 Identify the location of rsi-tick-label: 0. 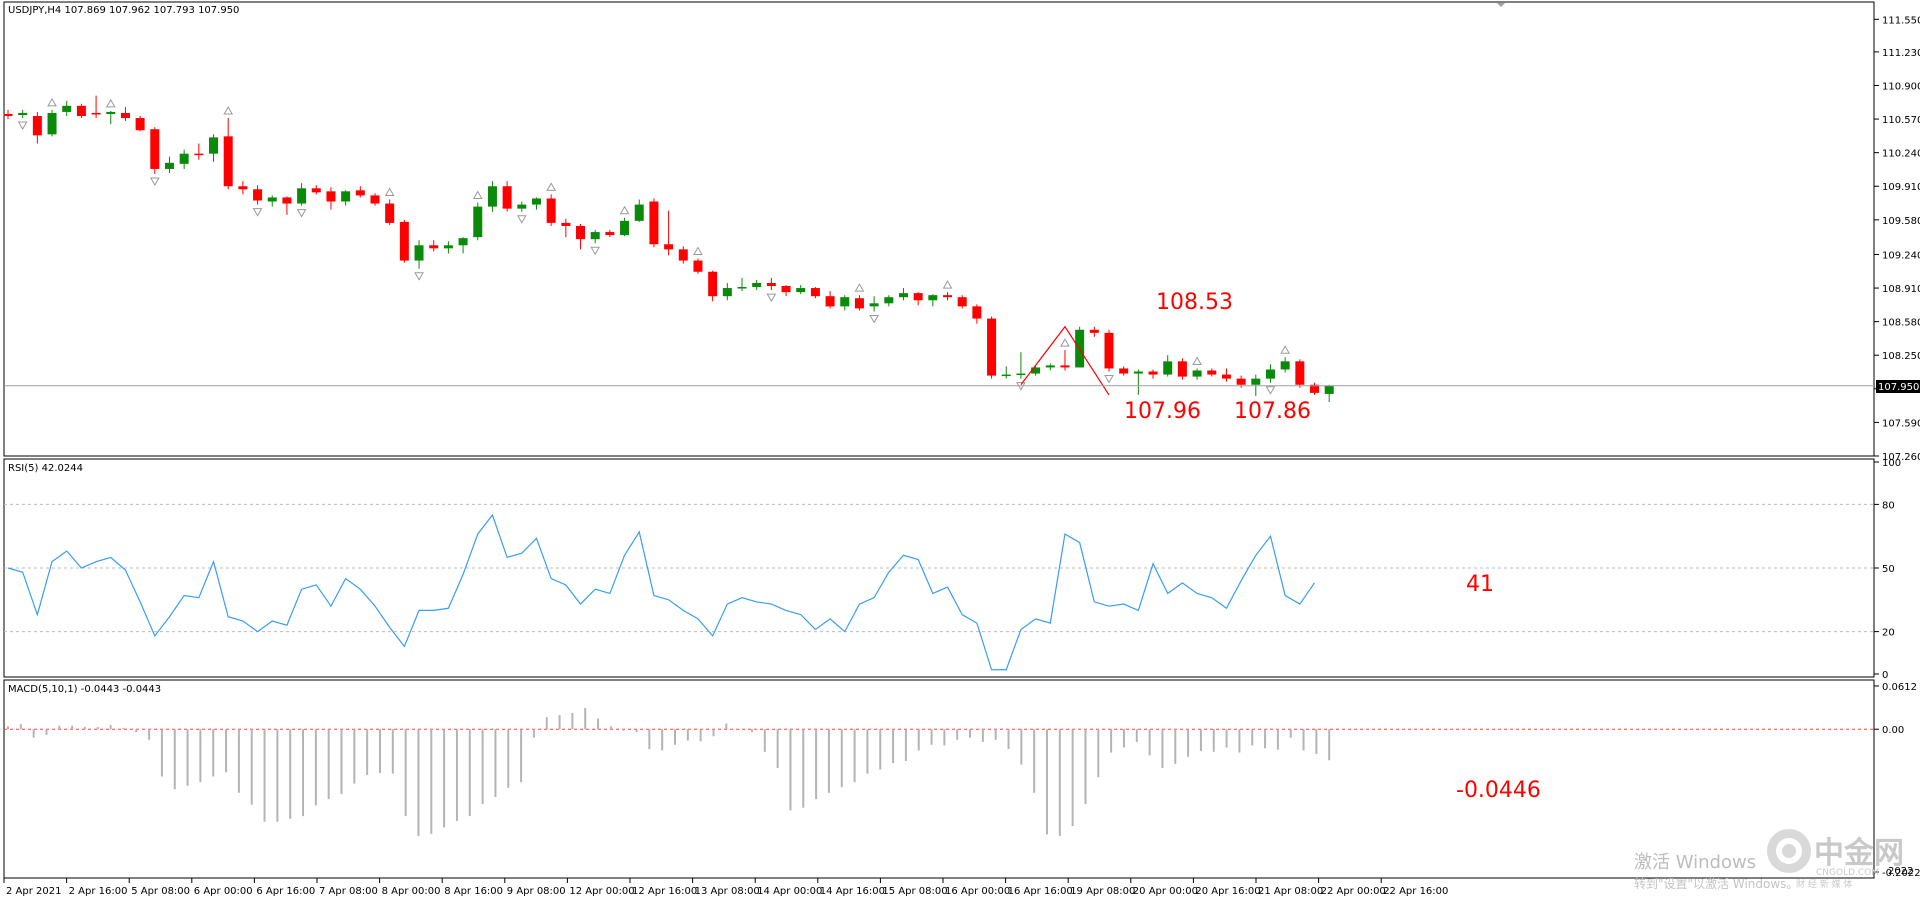
(1885, 675).